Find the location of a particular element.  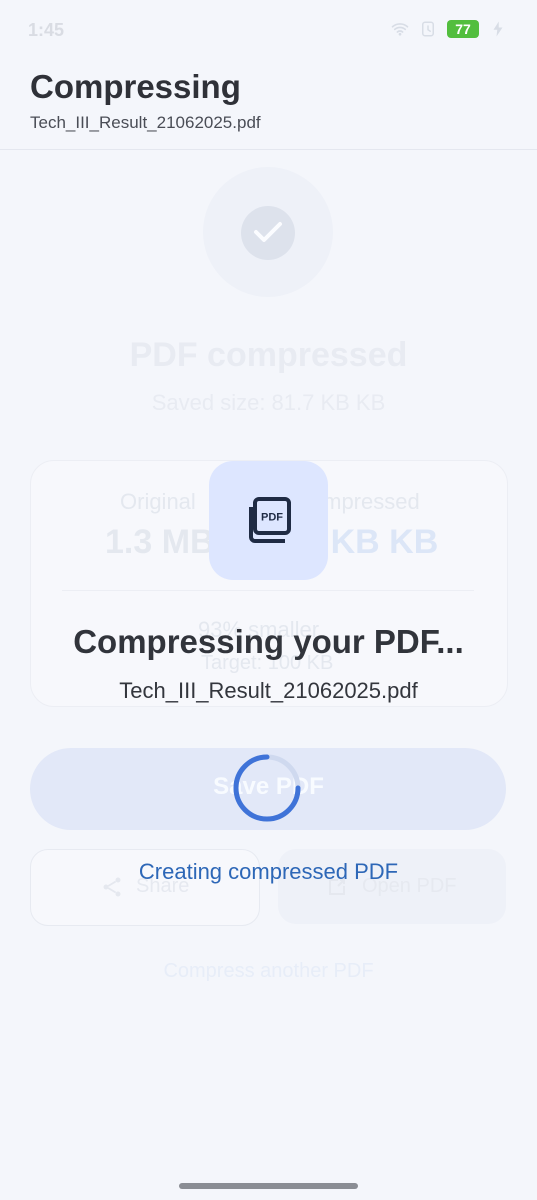

compression-status: Creating compressed PDF is located at coordinates (268, 871).